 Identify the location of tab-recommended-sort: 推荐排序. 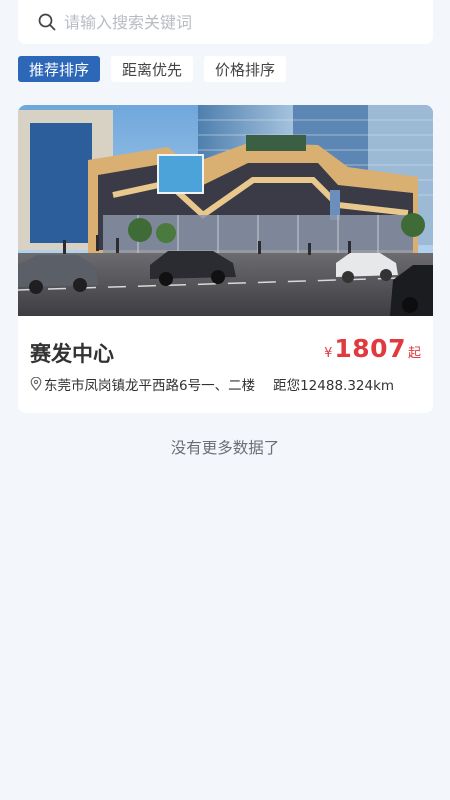
(59, 69).